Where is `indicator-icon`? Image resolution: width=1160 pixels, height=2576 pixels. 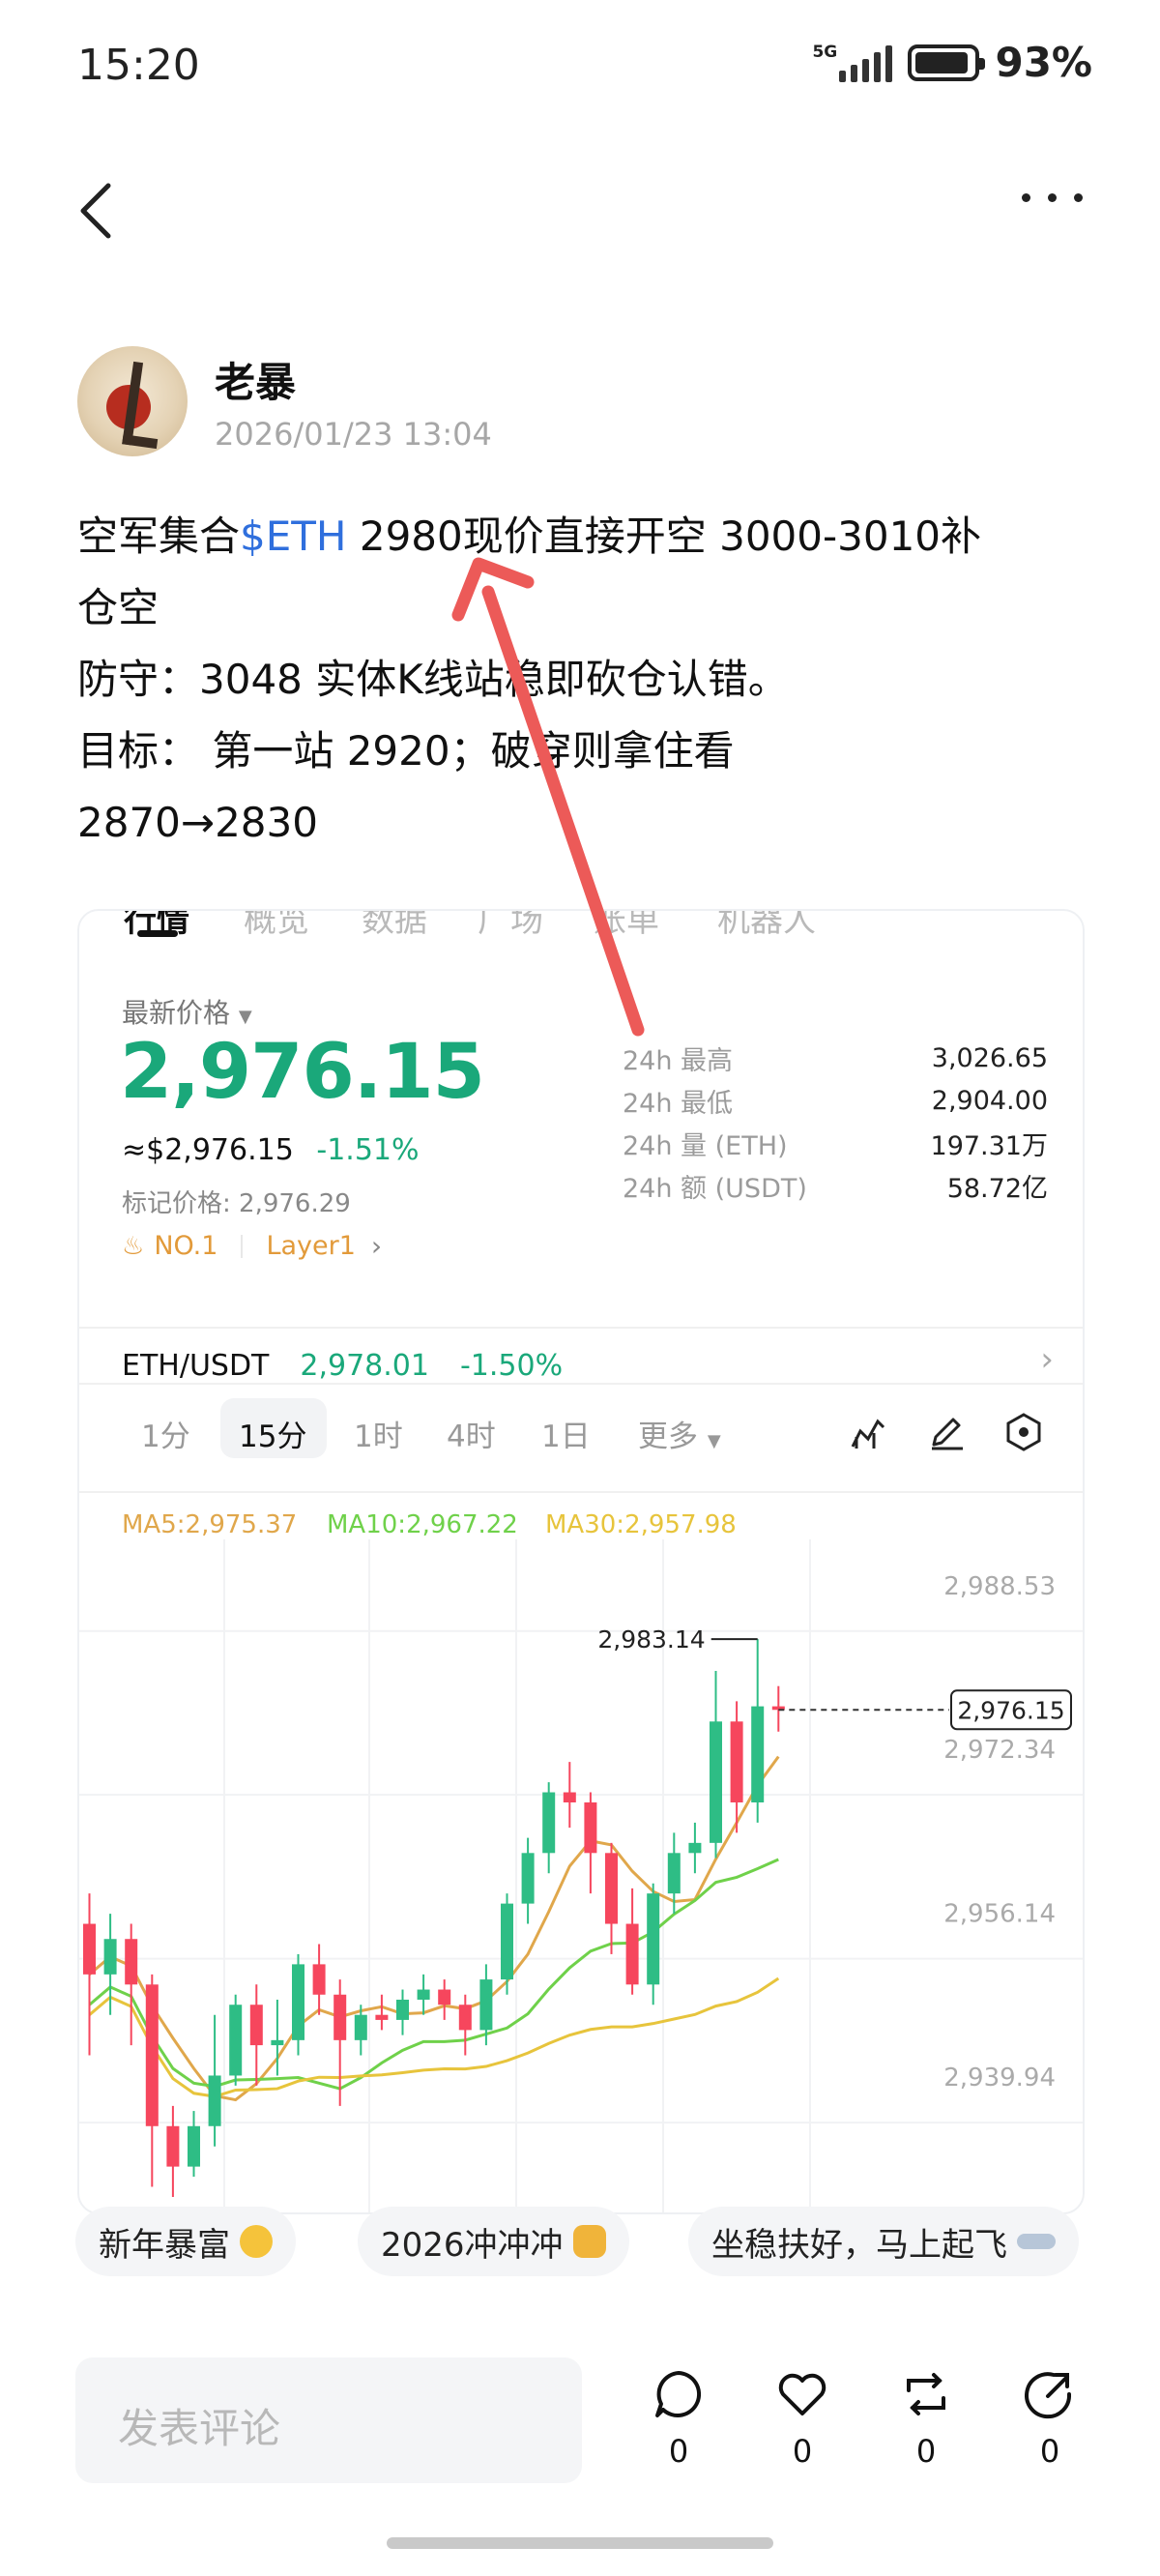 indicator-icon is located at coordinates (868, 1433).